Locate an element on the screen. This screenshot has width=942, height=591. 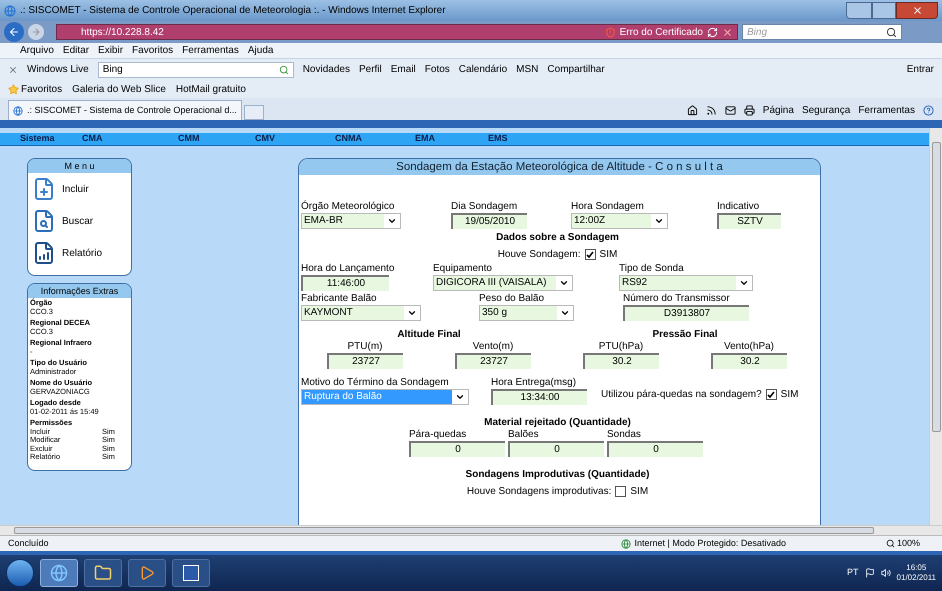
back-arrow-icon is located at coordinates (14, 32).